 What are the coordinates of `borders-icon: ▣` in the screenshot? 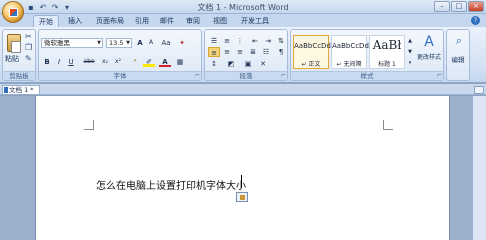 It's located at (248, 64).